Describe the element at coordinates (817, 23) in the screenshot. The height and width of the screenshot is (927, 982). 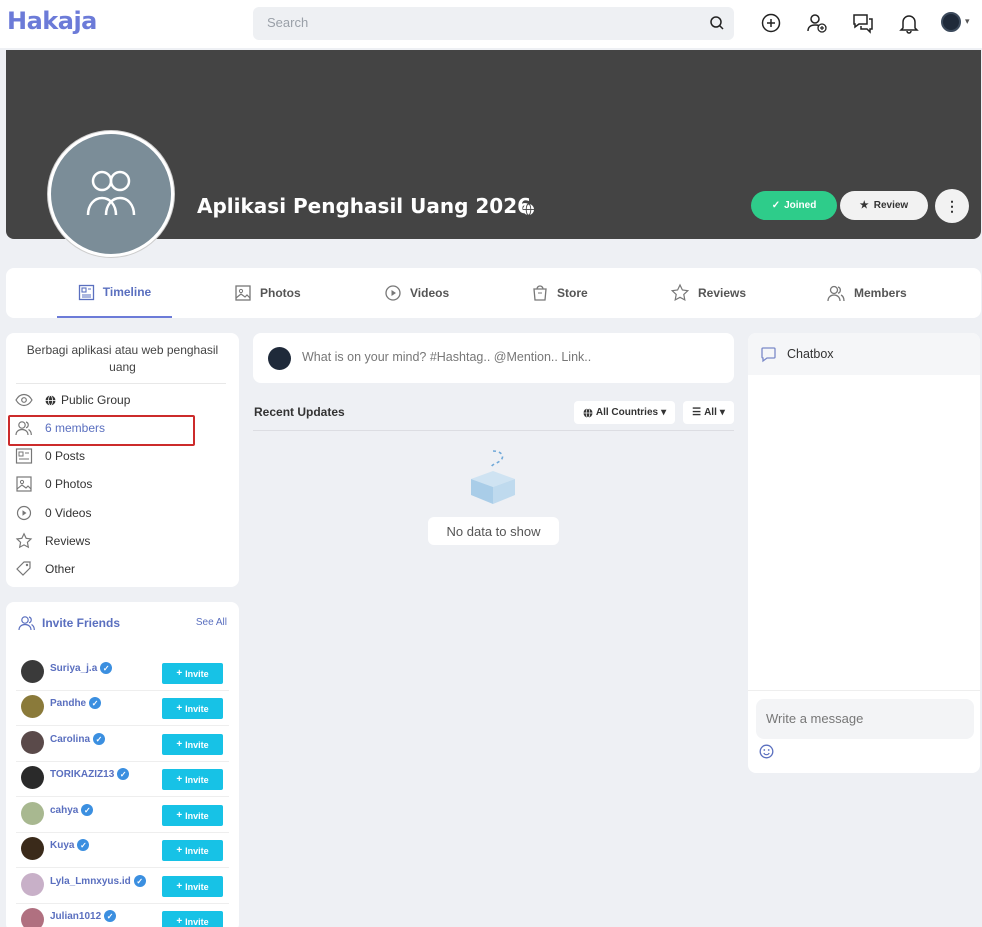
I see `add-friend-icon` at that location.